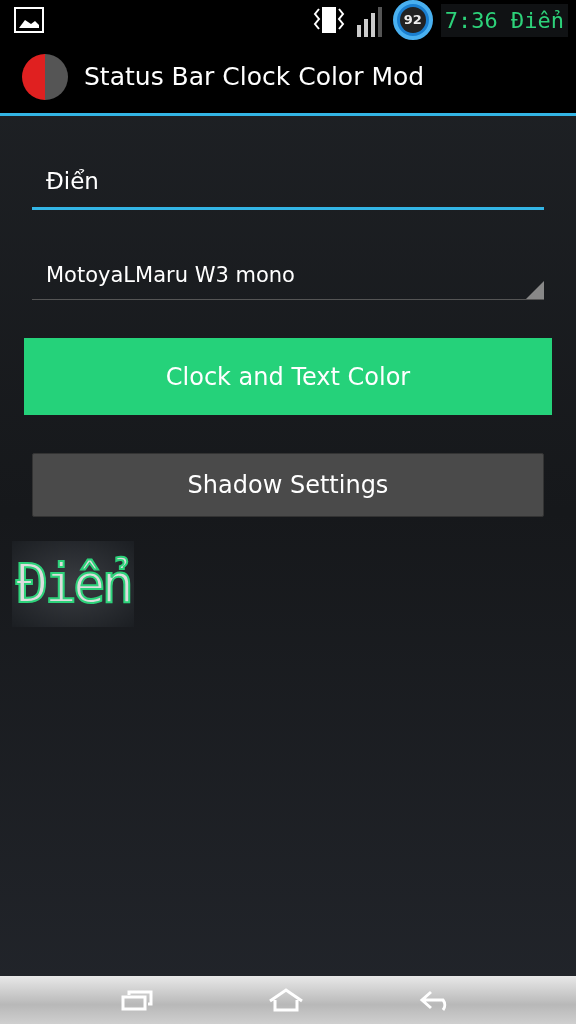 Image resolution: width=576 pixels, height=1024 pixels. Describe the element at coordinates (288, 275) in the screenshot. I see `font-dropdown: MotoyaLMaru W3 mono` at that location.